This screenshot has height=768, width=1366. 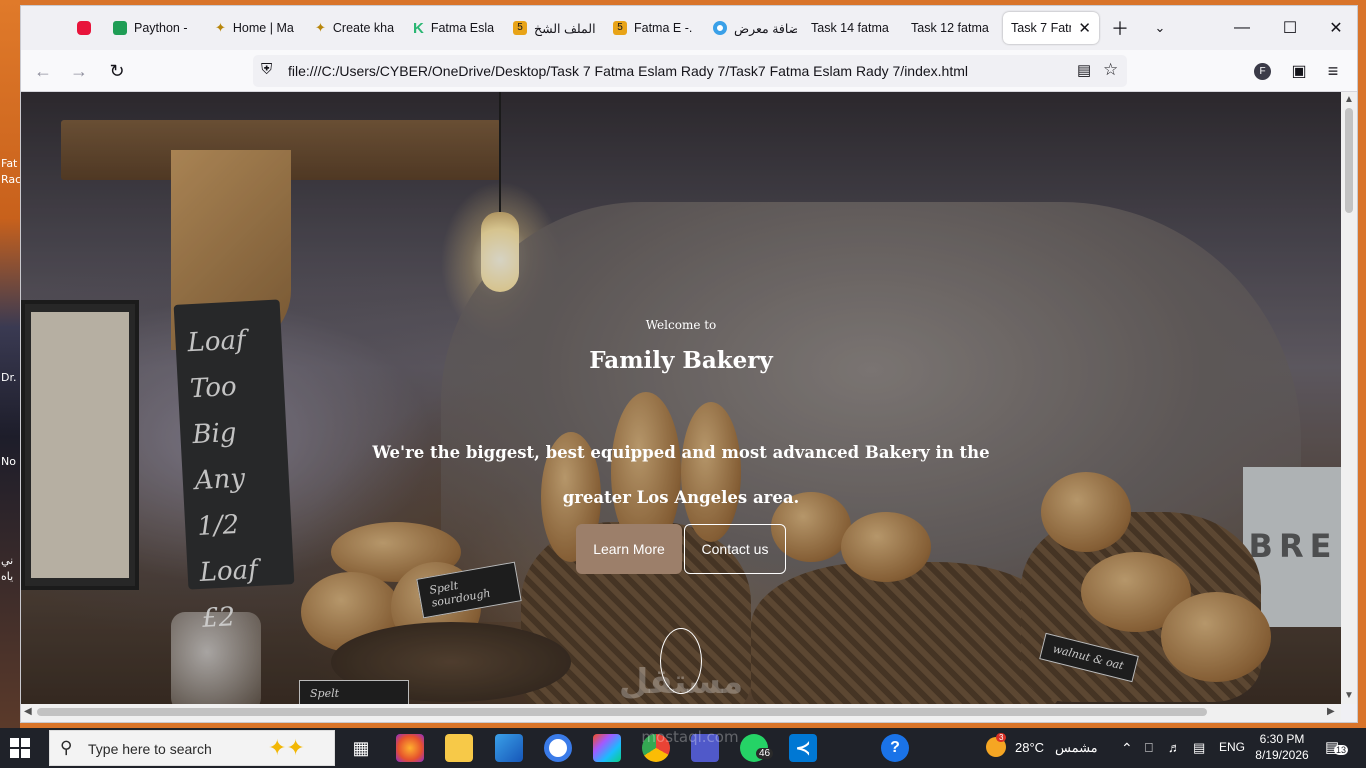 What do you see at coordinates (1349, 695) in the screenshot?
I see `scroll-down-arrow-icon: ▼` at bounding box center [1349, 695].